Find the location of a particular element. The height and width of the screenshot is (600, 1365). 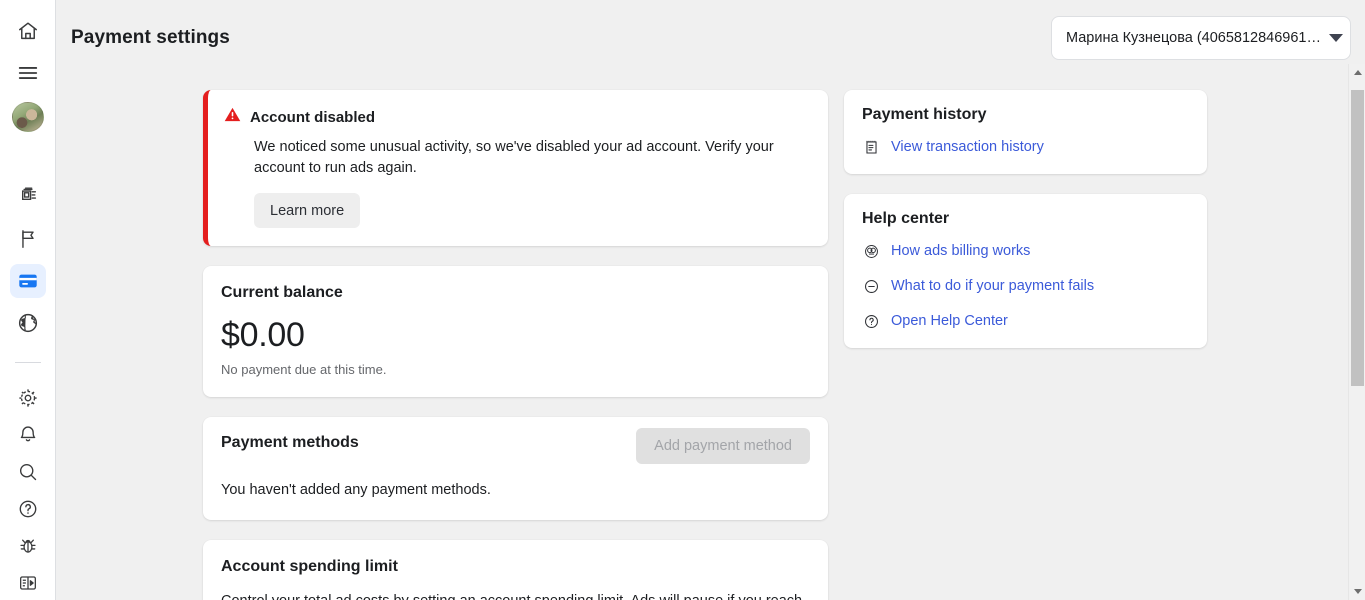

caret-down-icon is located at coordinates (1357, 591).